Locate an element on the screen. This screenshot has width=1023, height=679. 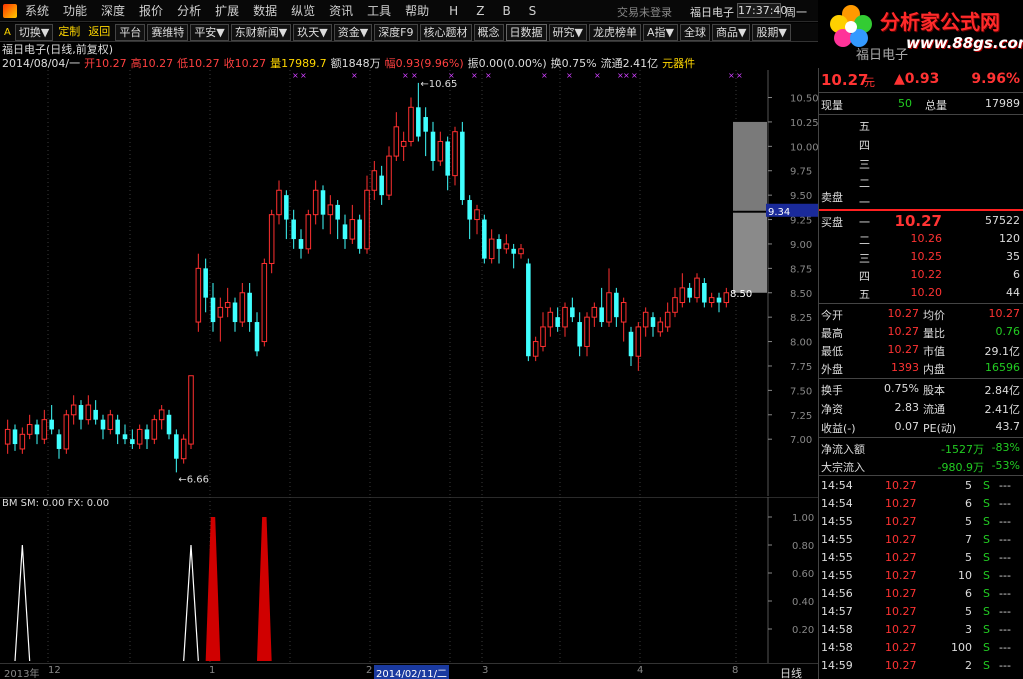
toolbar-button: 全球 is located at coordinates (694, 32).